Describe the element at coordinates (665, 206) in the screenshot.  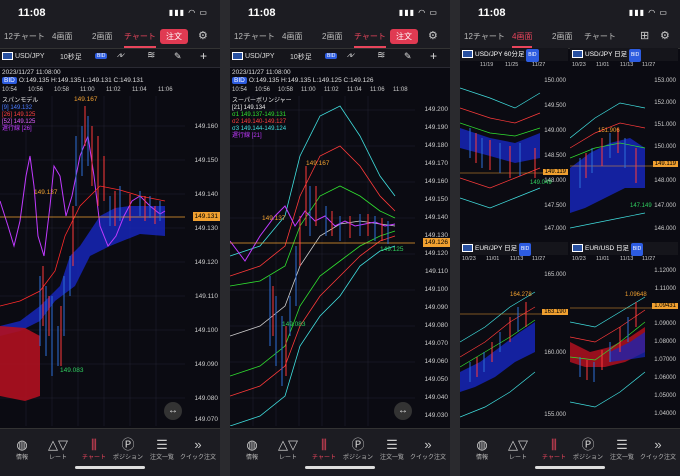
I see `price-axis-label: 147.000` at that location.